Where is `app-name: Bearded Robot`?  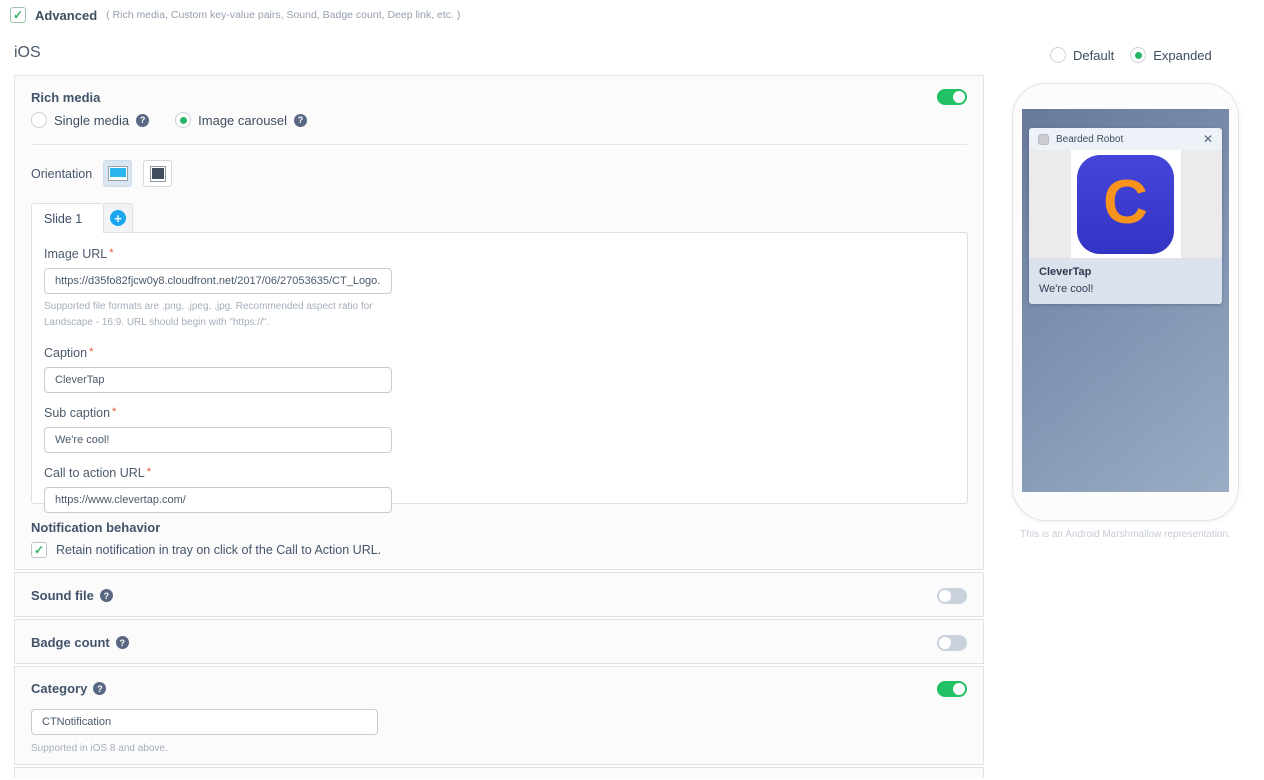
app-name: Bearded Robot is located at coordinates (1090, 139).